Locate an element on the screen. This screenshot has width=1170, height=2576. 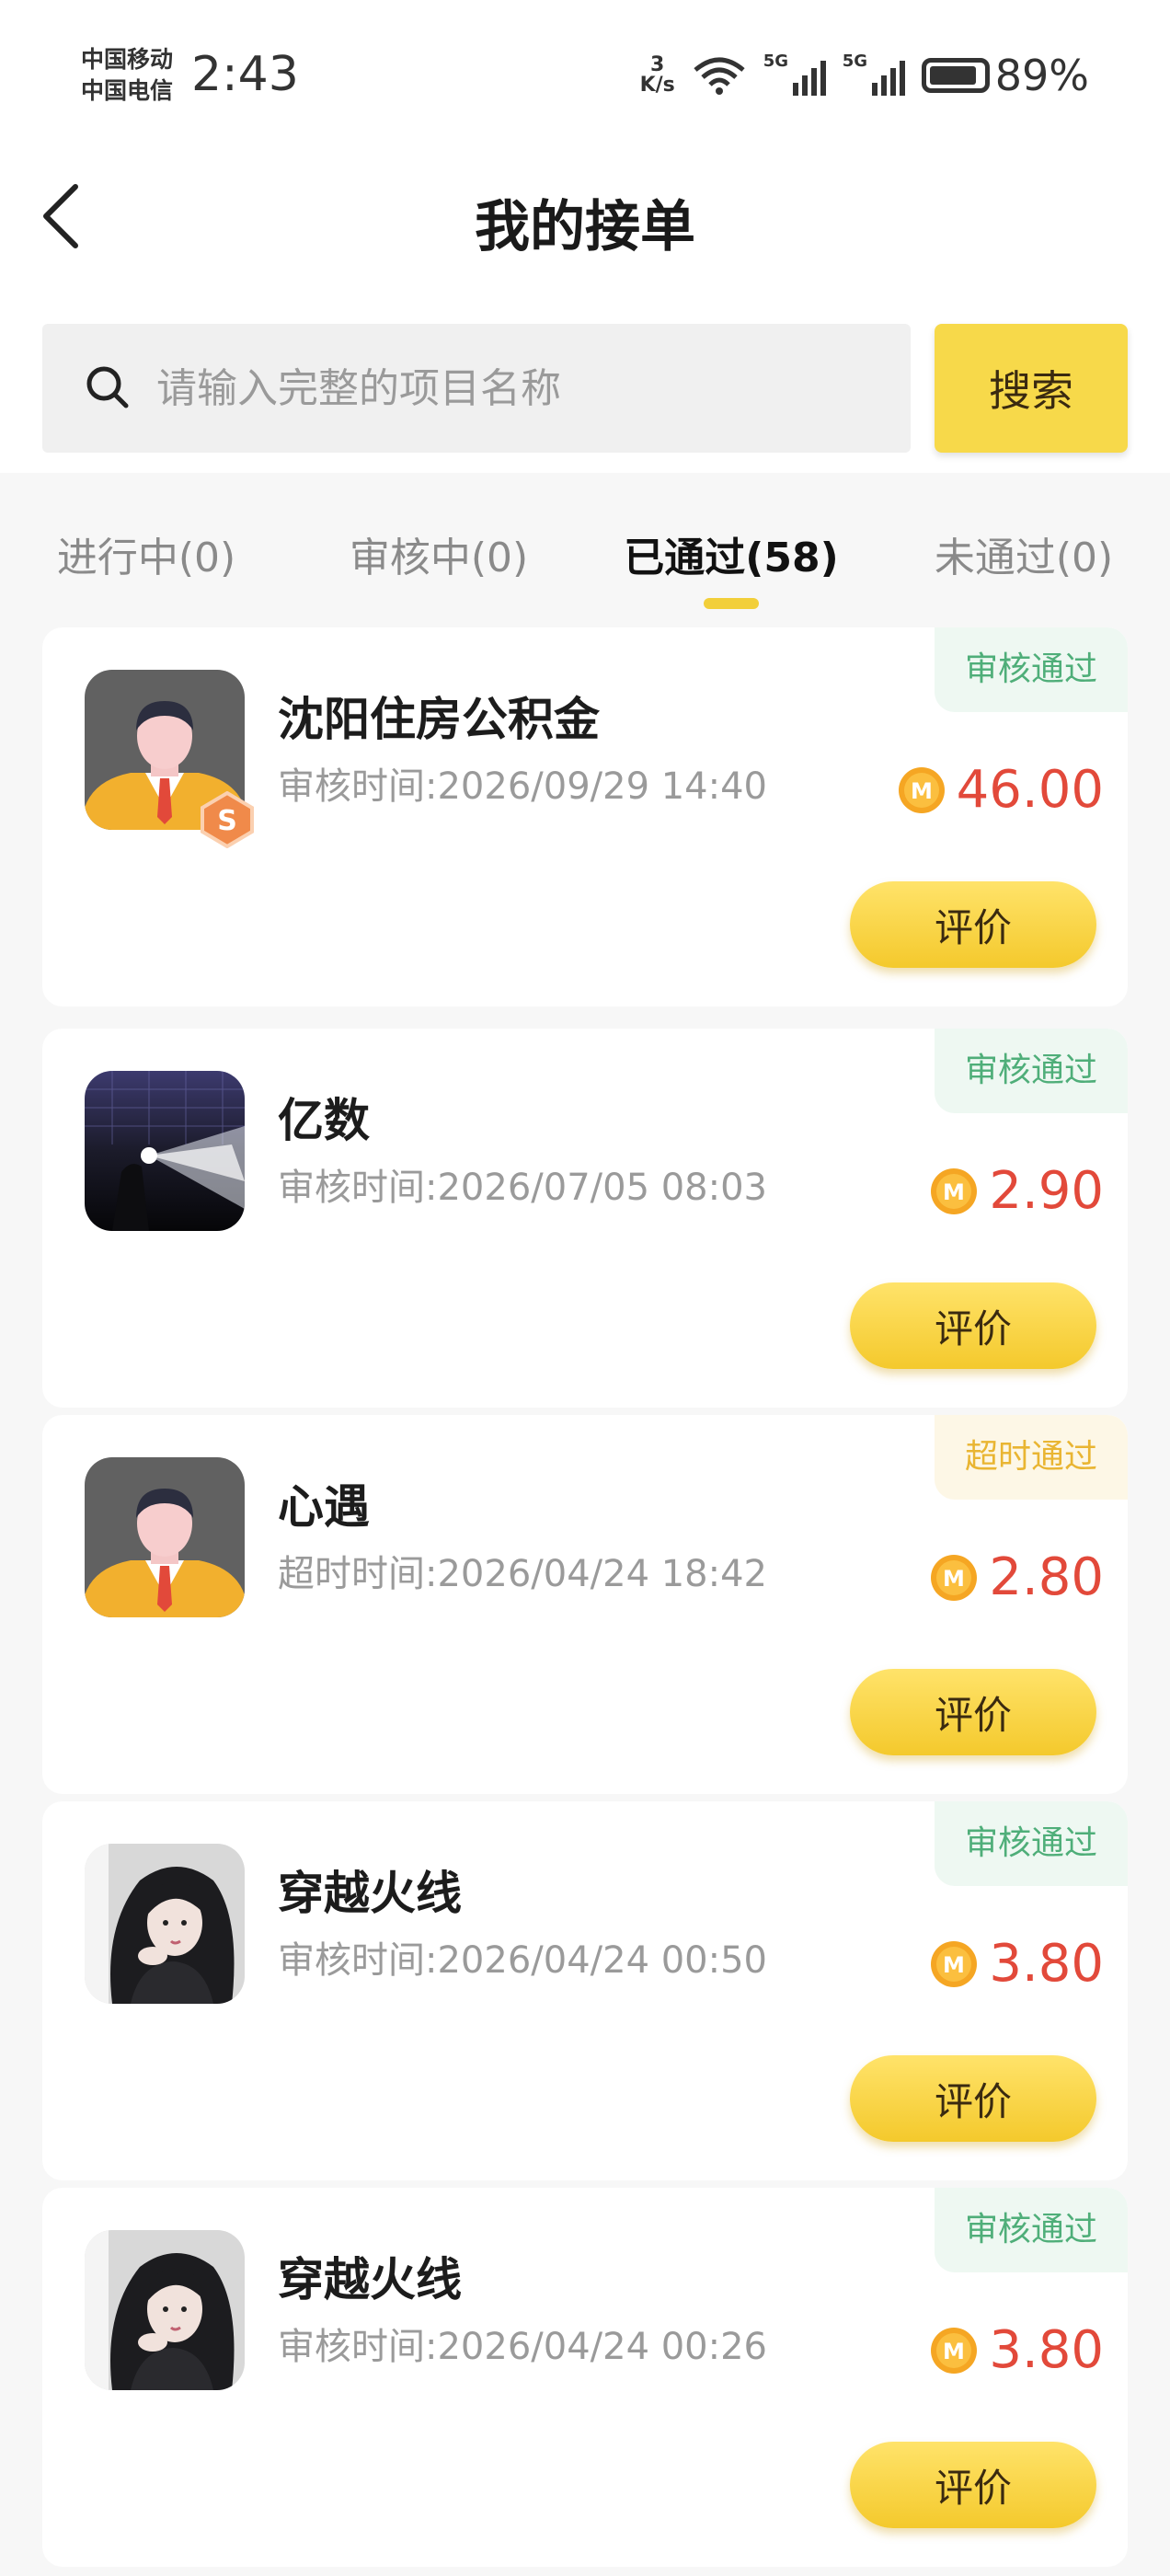
battery-icon: 89% is located at coordinates (1005, 75).